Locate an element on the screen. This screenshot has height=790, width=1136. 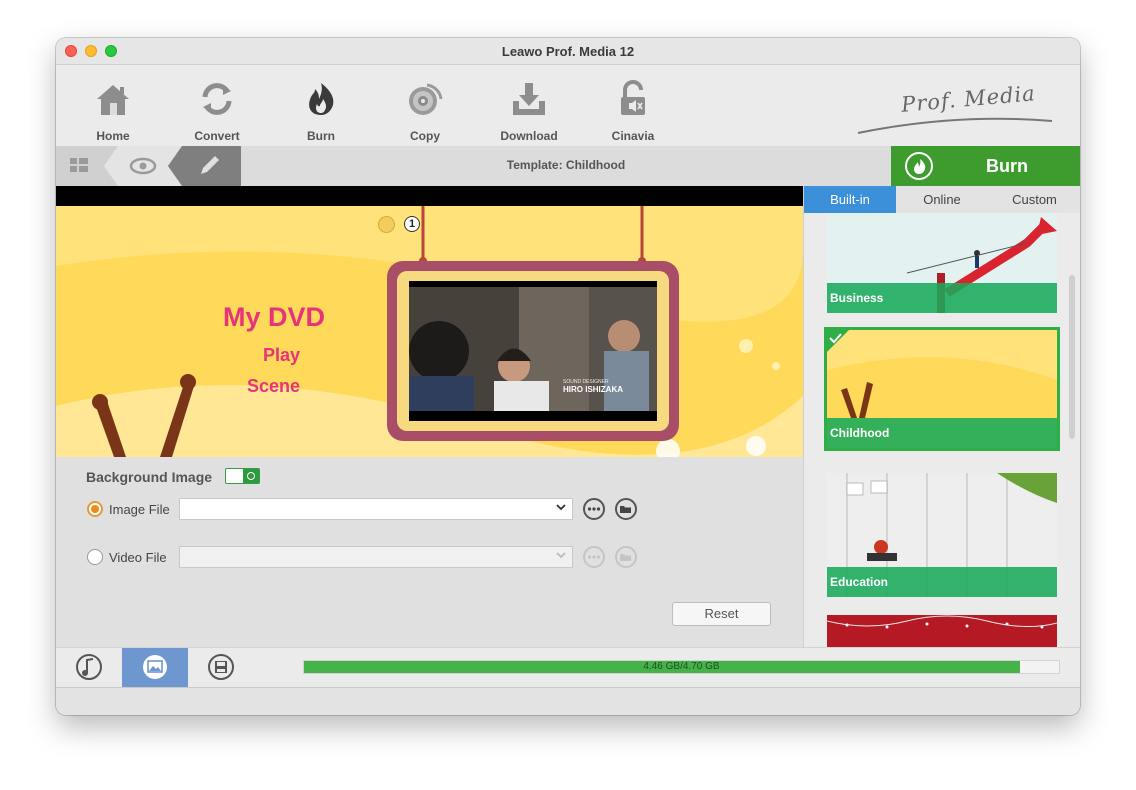
menu-title-text: My DVD is located at coordinates (274, 317).